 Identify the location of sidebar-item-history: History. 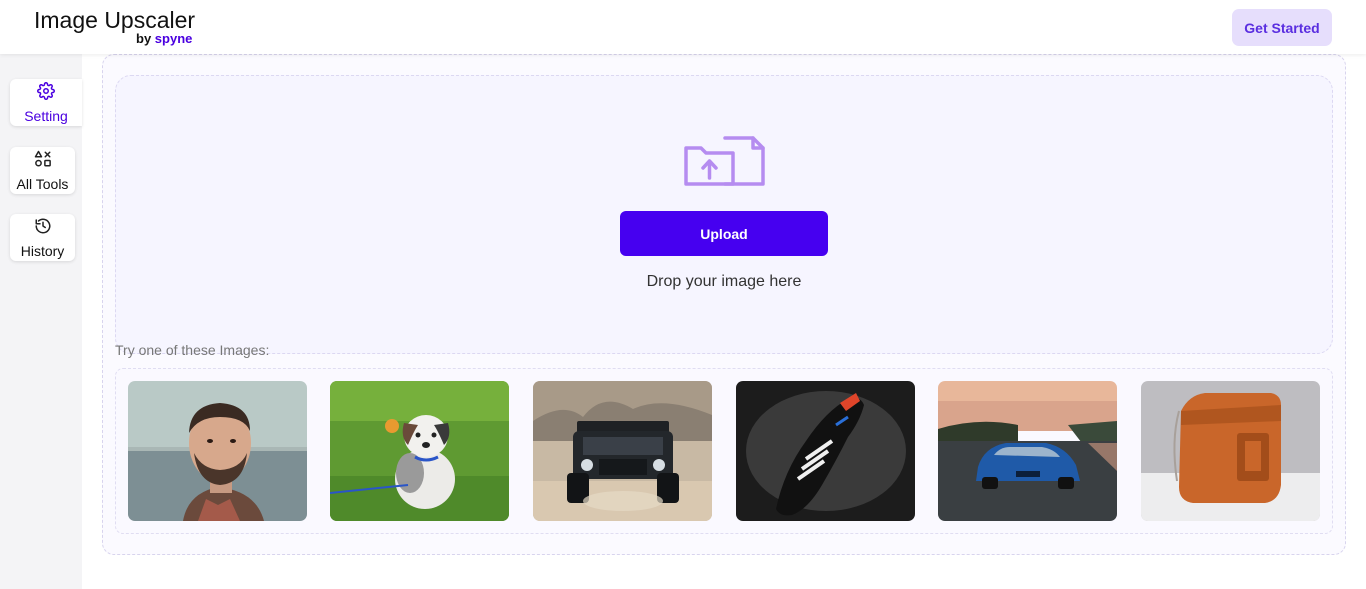
(42, 237).